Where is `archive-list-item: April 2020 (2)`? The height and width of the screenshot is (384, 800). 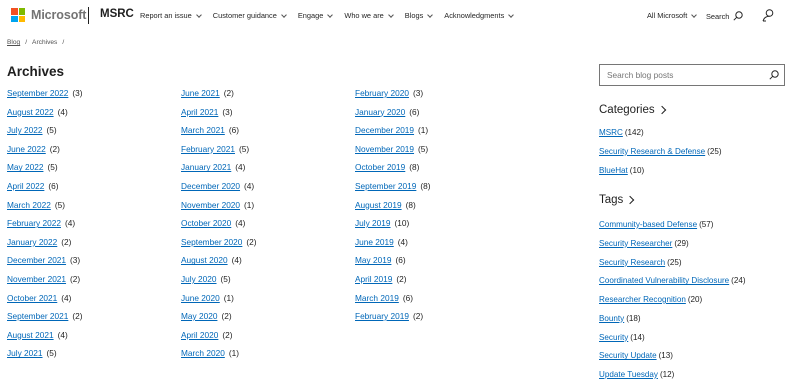 archive-list-item: April 2020 (2) is located at coordinates (219, 339).